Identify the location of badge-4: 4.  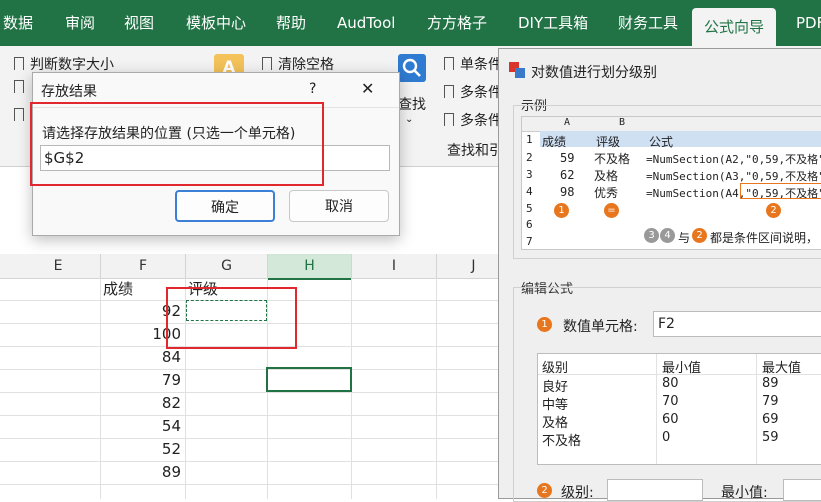
(667, 235).